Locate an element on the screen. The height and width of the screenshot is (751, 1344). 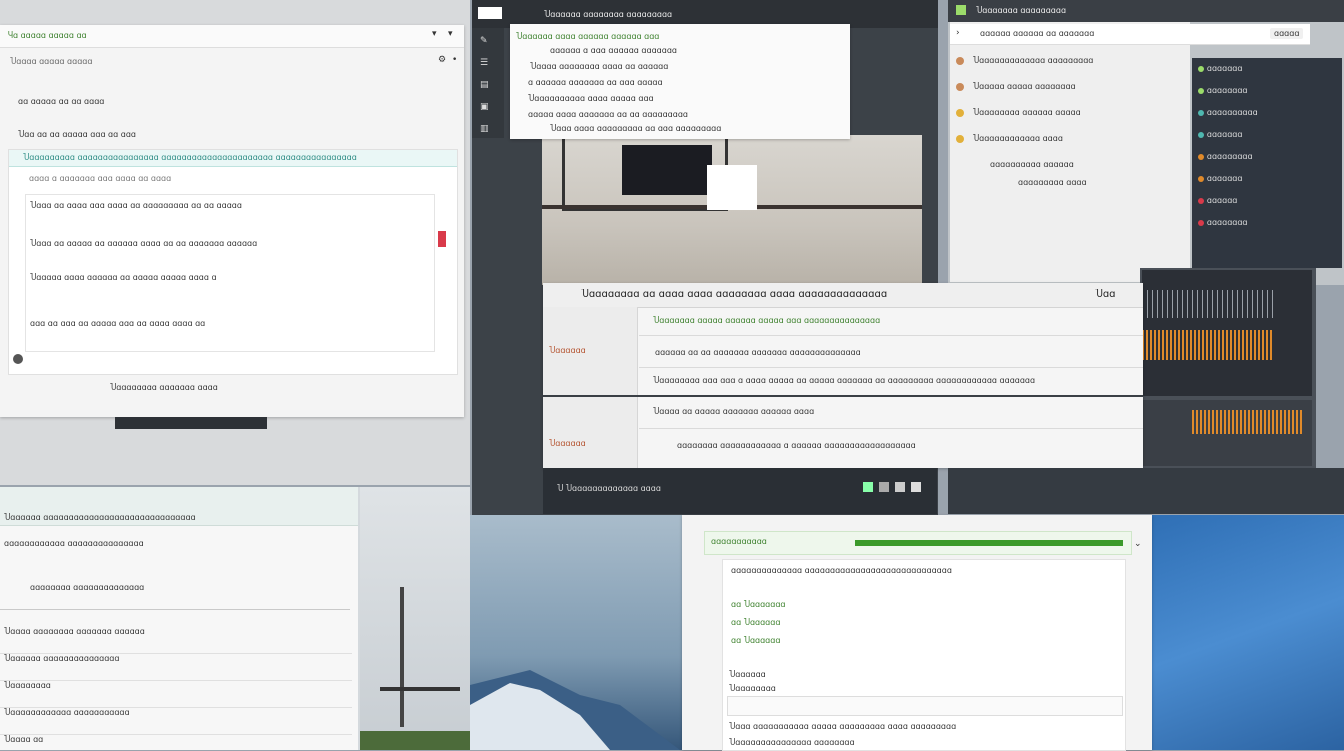
list-item: Ⴎɑɑɑɑɑɑɑɑɑɑɑɑ ɑɑɑɑɑɑɑɑɑɑɑ is located at coordinates (176, 721).